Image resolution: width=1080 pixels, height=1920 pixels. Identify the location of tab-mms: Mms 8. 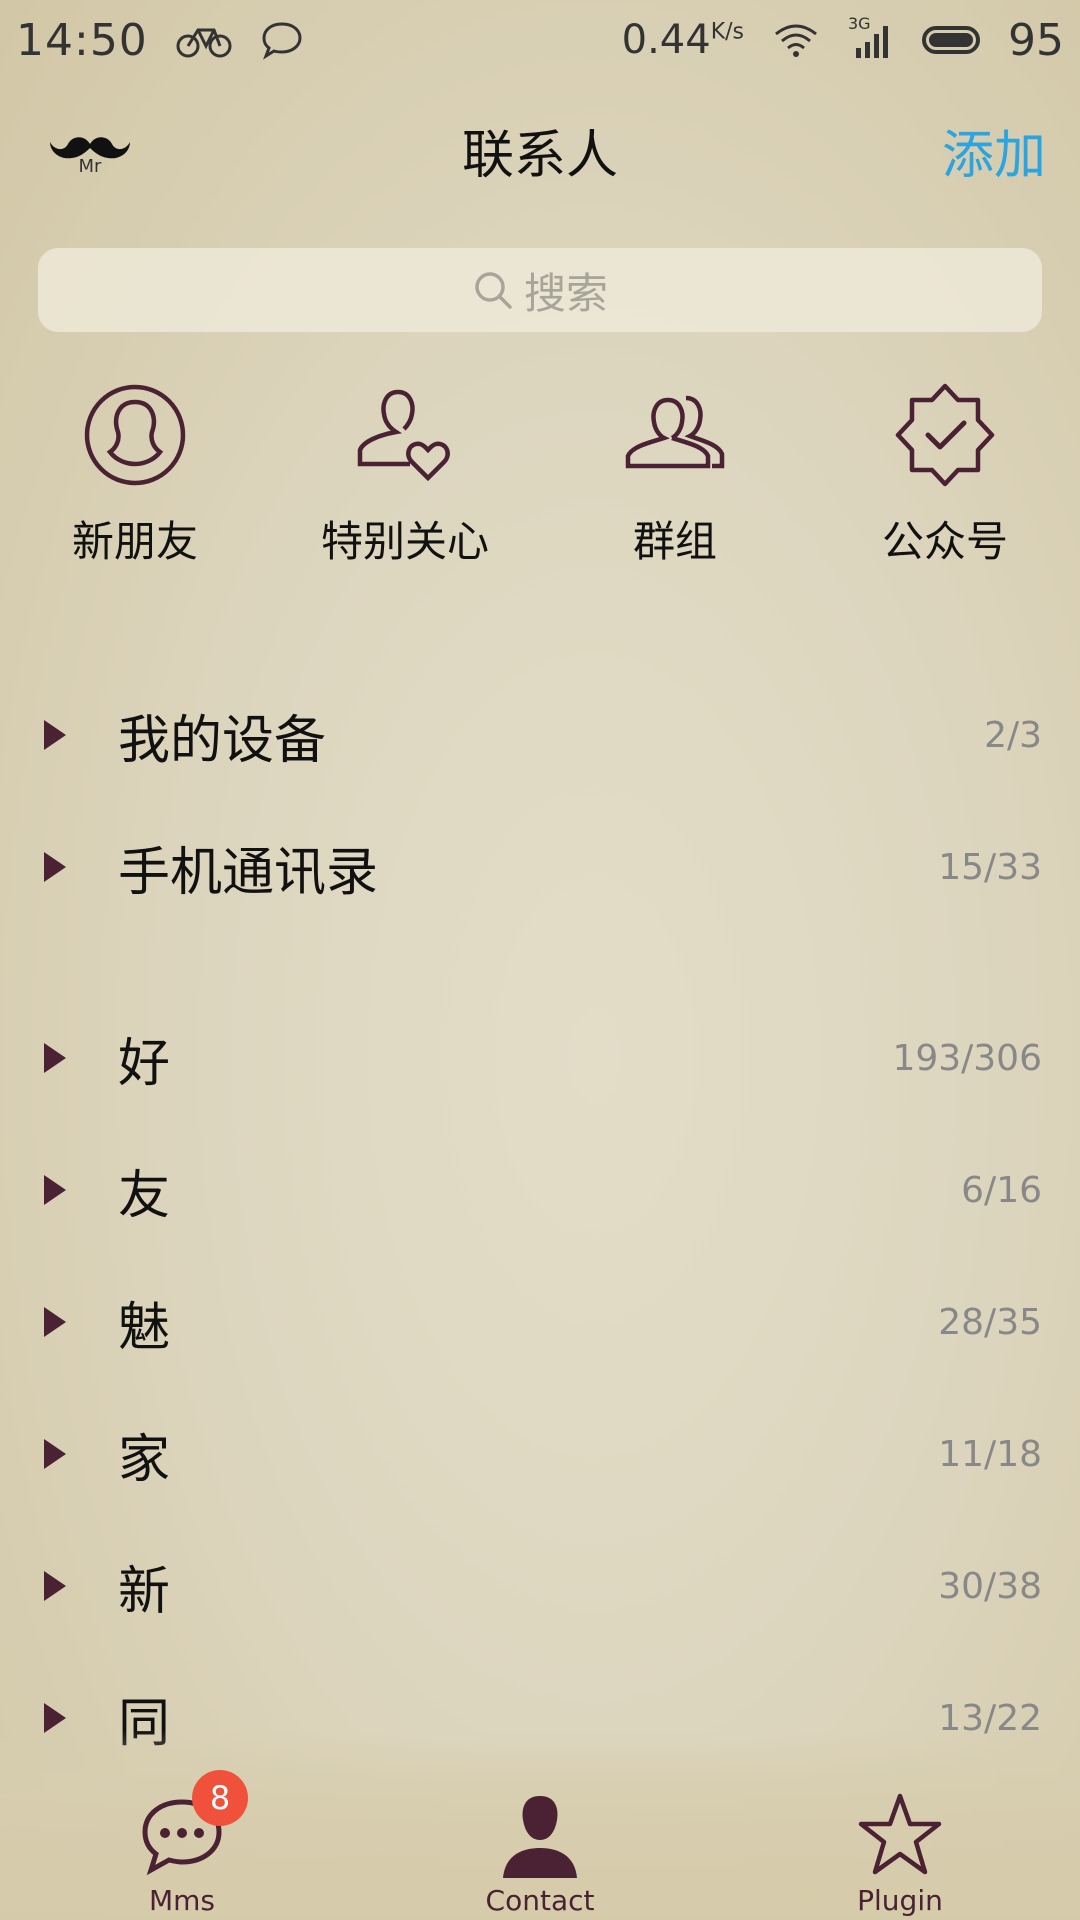
(182, 1825).